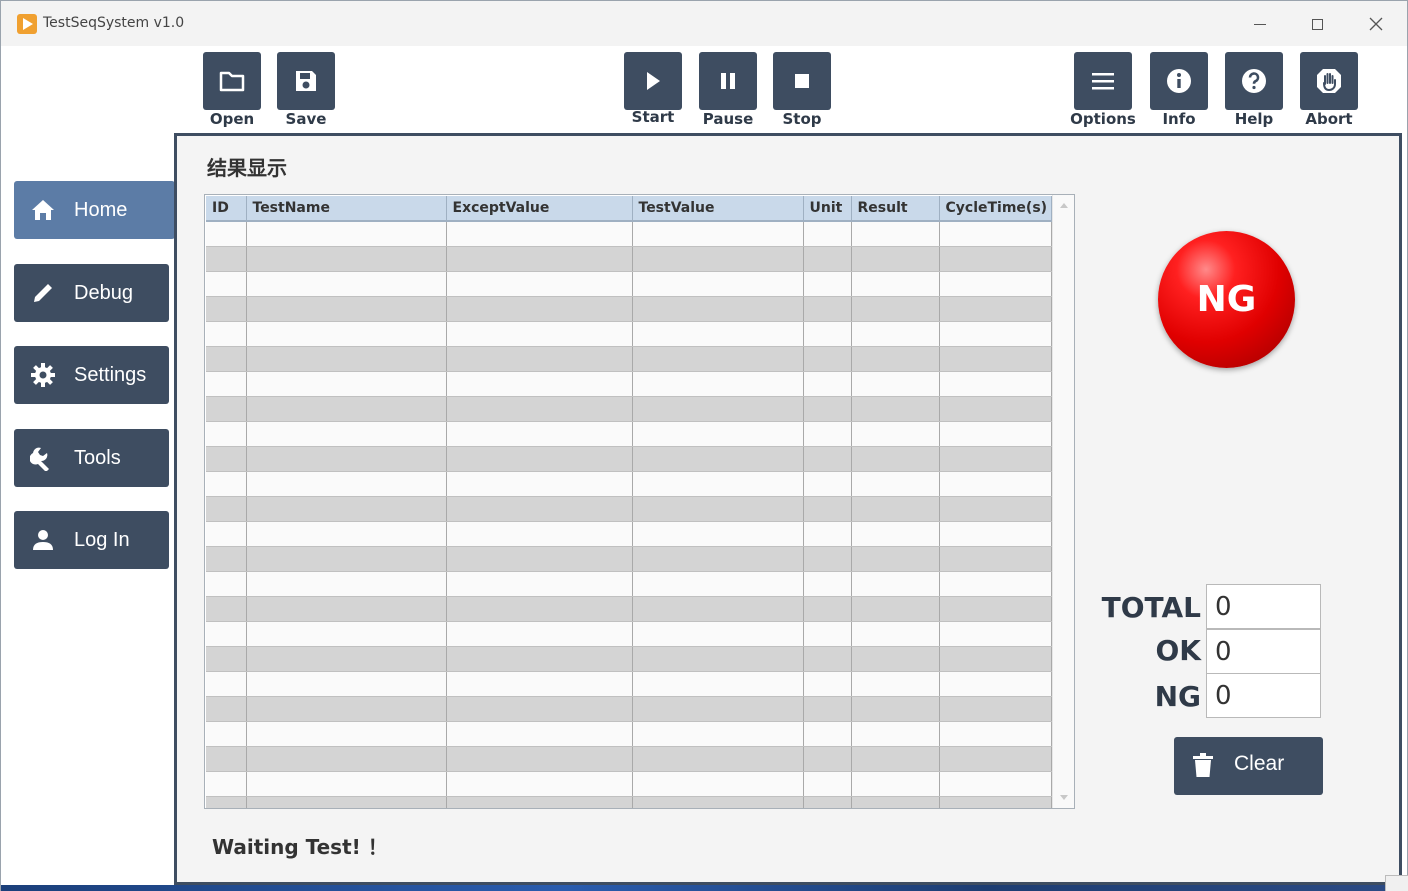 The width and height of the screenshot is (1408, 891). What do you see at coordinates (1260, 24) in the screenshot?
I see `minimize-button` at bounding box center [1260, 24].